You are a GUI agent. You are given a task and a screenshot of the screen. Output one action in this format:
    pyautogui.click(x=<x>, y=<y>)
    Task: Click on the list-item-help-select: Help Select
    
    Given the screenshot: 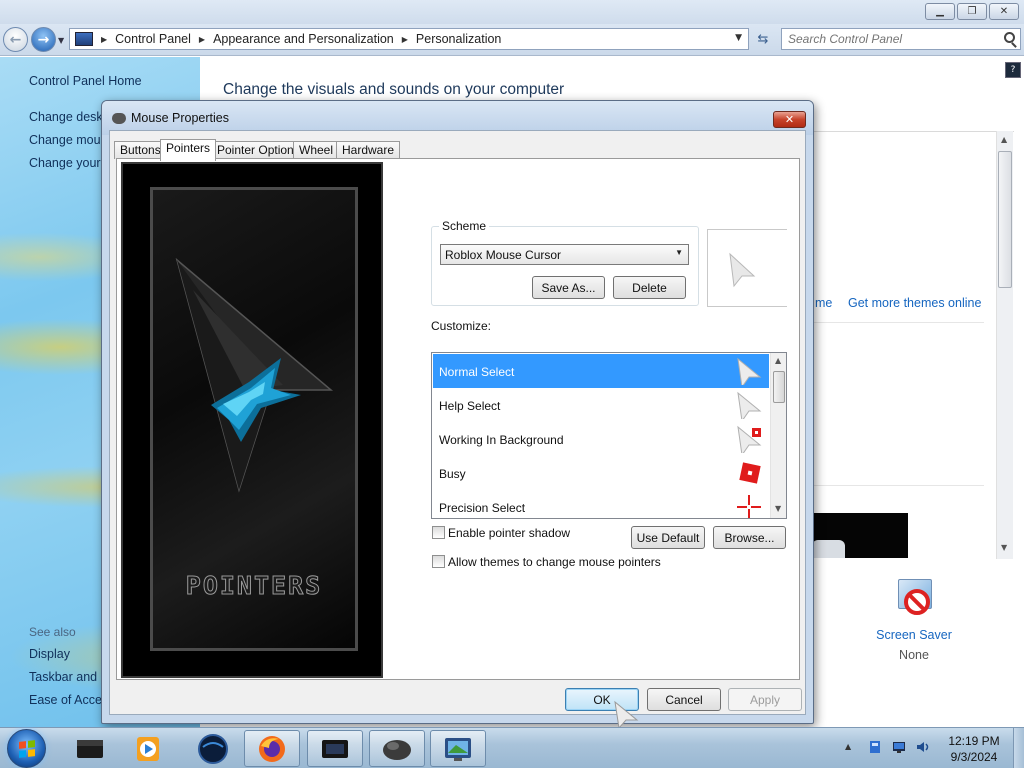 What is the action you would take?
    pyautogui.click(x=601, y=405)
    